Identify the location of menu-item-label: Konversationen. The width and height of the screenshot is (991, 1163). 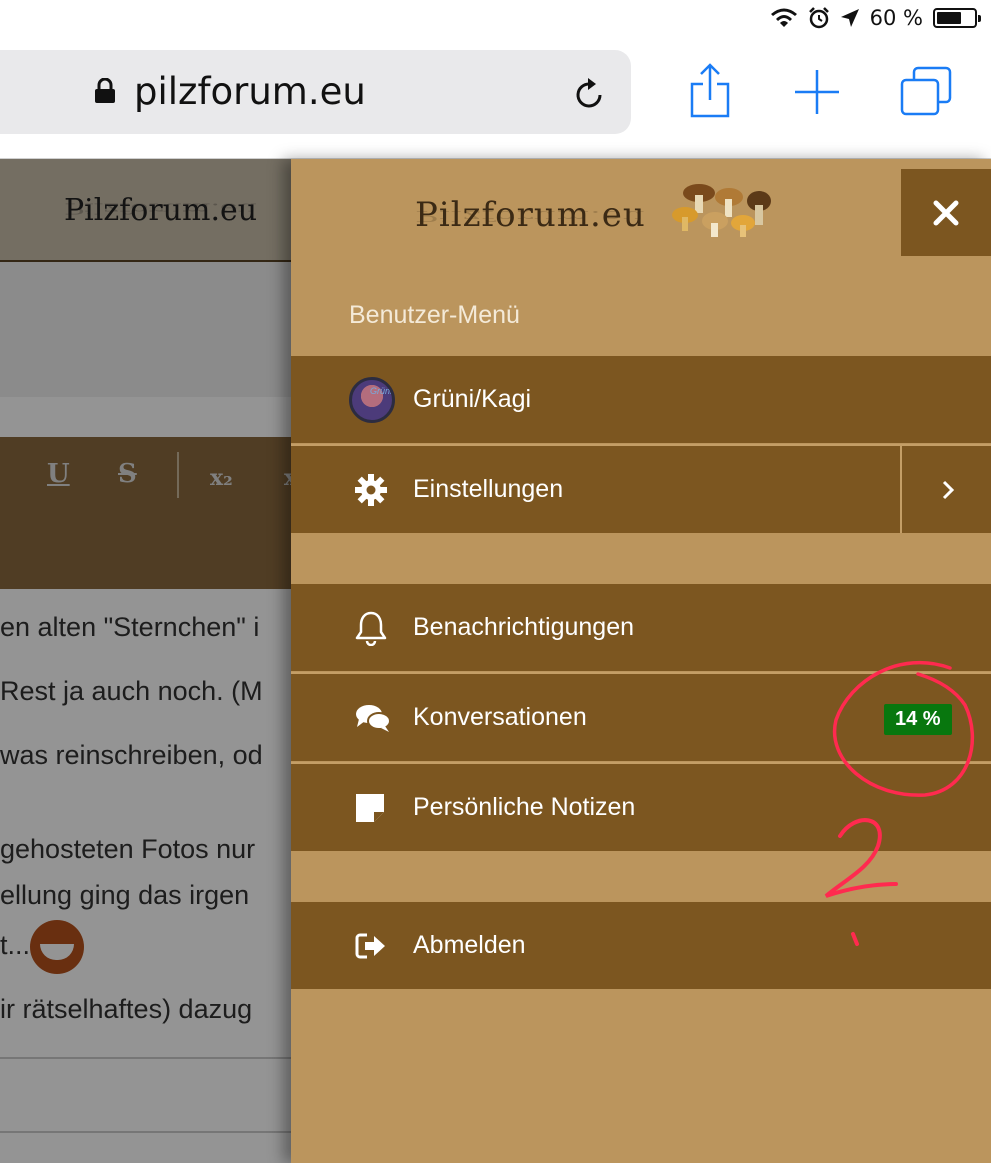
(500, 717).